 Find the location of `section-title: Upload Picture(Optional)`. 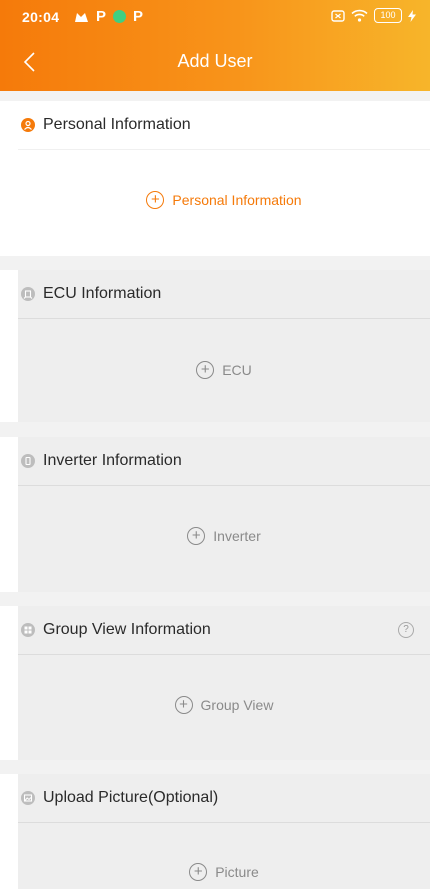

section-title: Upload Picture(Optional) is located at coordinates (131, 797).